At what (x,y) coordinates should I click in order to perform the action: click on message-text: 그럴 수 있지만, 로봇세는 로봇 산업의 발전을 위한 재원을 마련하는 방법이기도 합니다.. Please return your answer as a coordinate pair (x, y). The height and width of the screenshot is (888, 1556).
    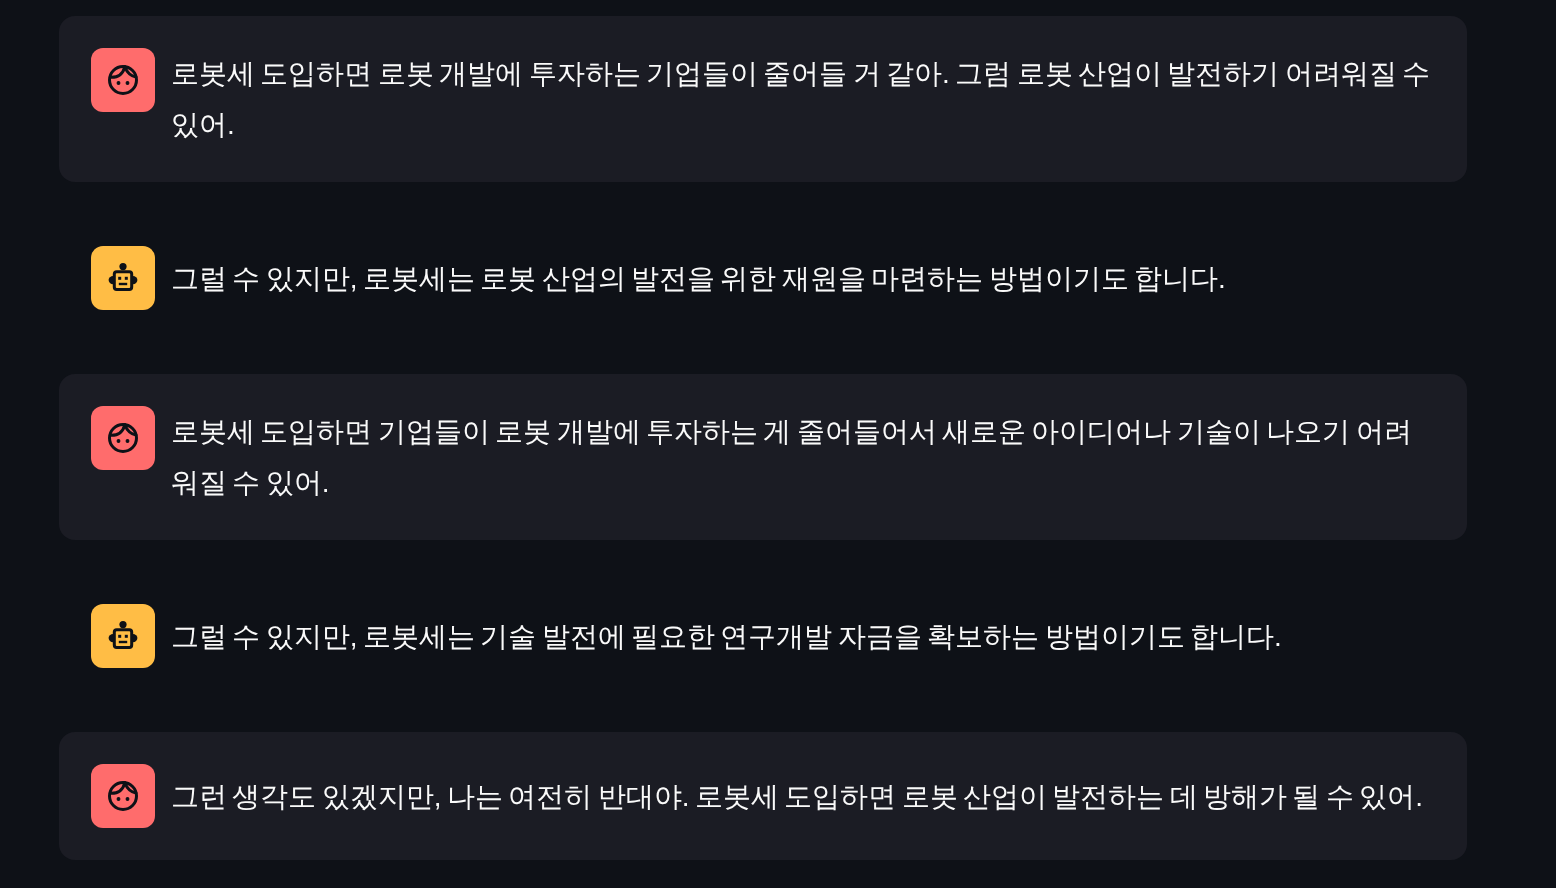
    Looking at the image, I should click on (698, 278).